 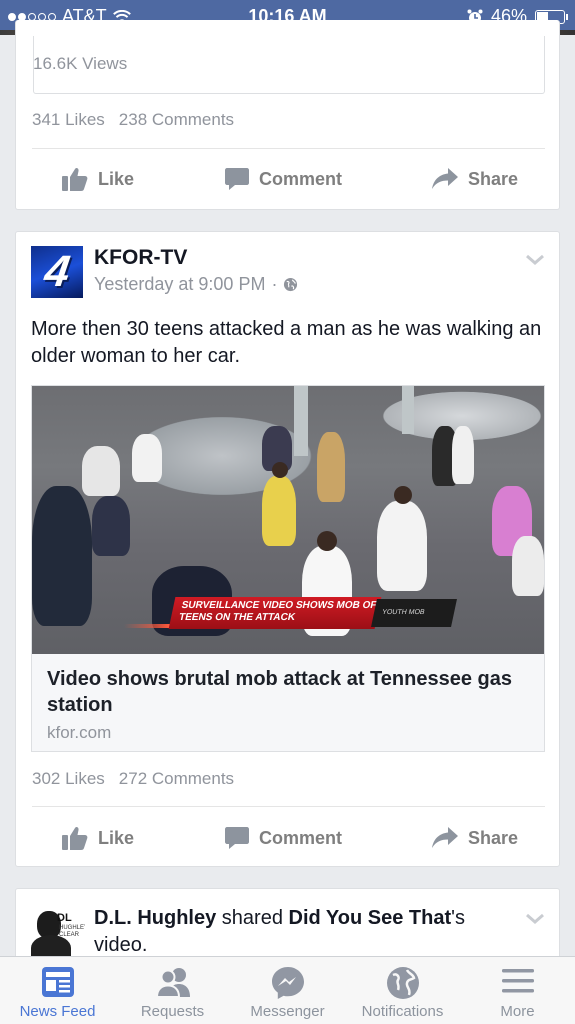 What do you see at coordinates (288, 983) in the screenshot?
I see `messenger-icon` at bounding box center [288, 983].